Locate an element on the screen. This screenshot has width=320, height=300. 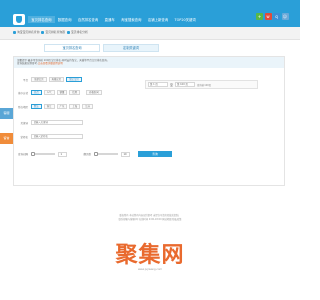
footer-line-2: 联系邮箱与客服QQ 在线时间 9:00-18:00 网站地图 隐私政策 is located at coordinates (150, 219).